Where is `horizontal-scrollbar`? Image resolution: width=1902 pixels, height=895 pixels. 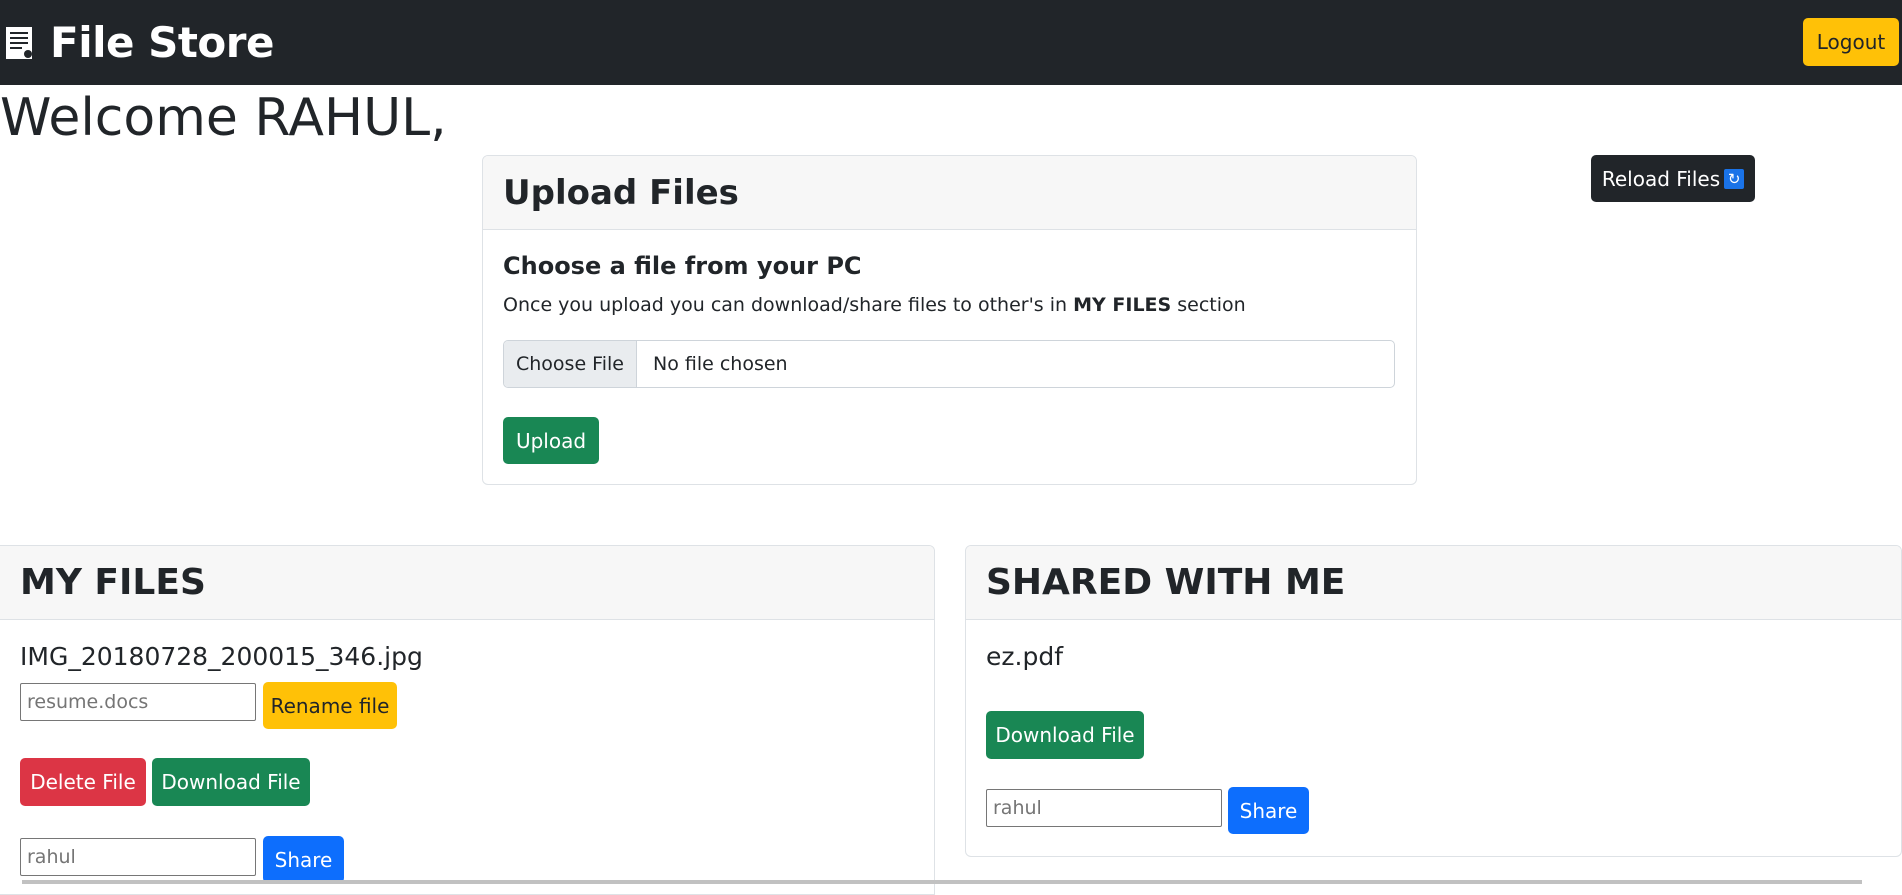 horizontal-scrollbar is located at coordinates (942, 882).